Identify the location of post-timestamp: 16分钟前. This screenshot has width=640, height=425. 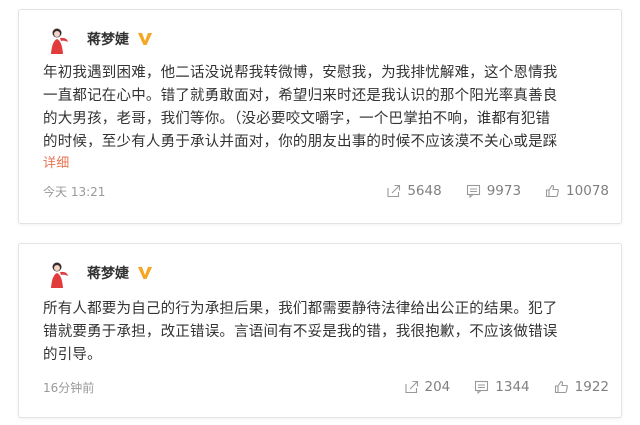
(68, 387).